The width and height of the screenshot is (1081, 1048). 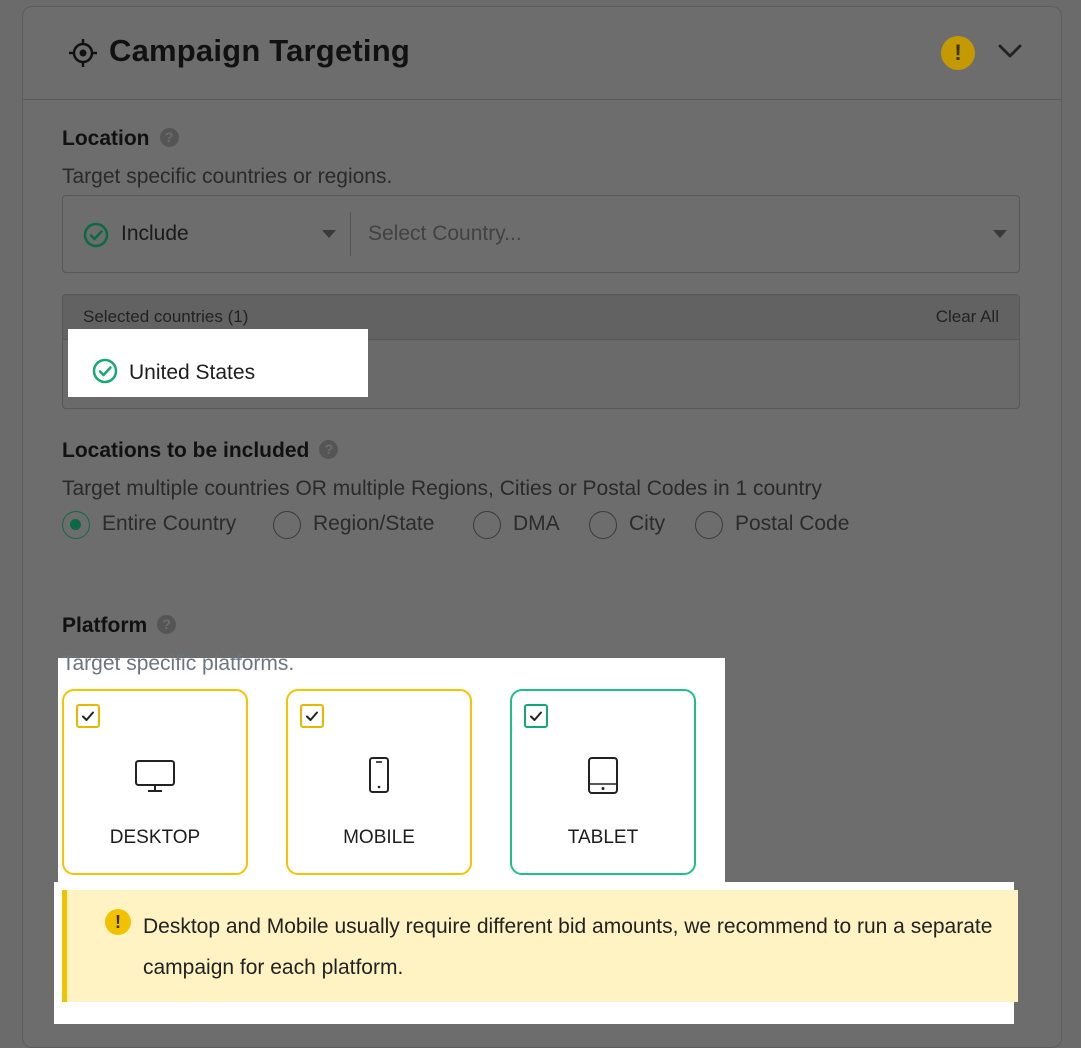 What do you see at coordinates (76, 525) in the screenshot?
I see `radio-selected-indicator` at bounding box center [76, 525].